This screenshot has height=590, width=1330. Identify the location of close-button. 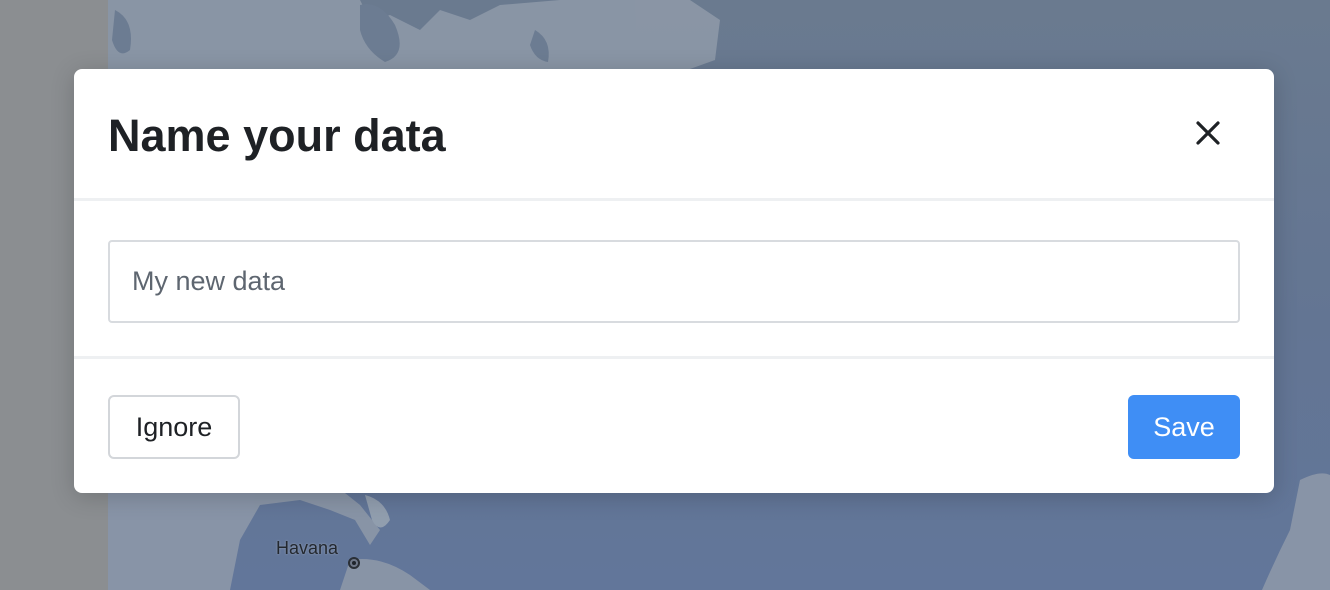
(1208, 133).